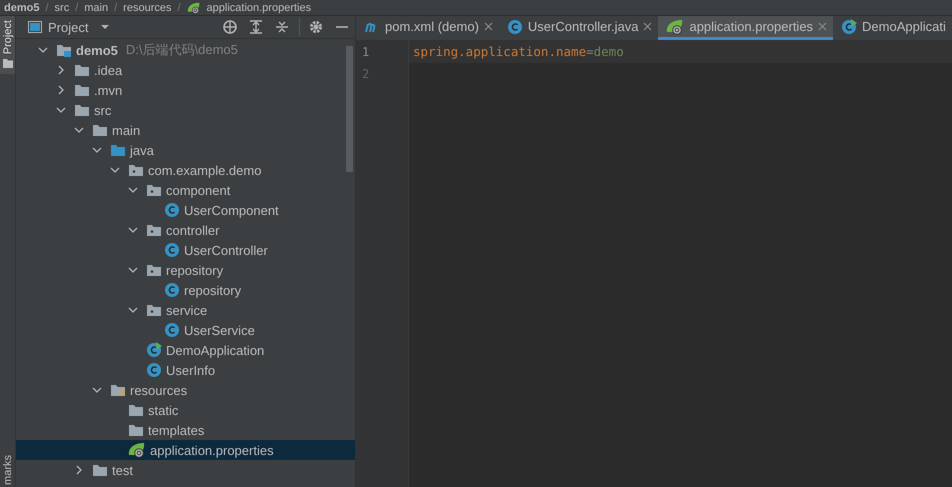 This screenshot has height=487, width=952. Describe the element at coordinates (182, 50) in the screenshot. I see `path-hint: D:\后端代码\demo5` at that location.